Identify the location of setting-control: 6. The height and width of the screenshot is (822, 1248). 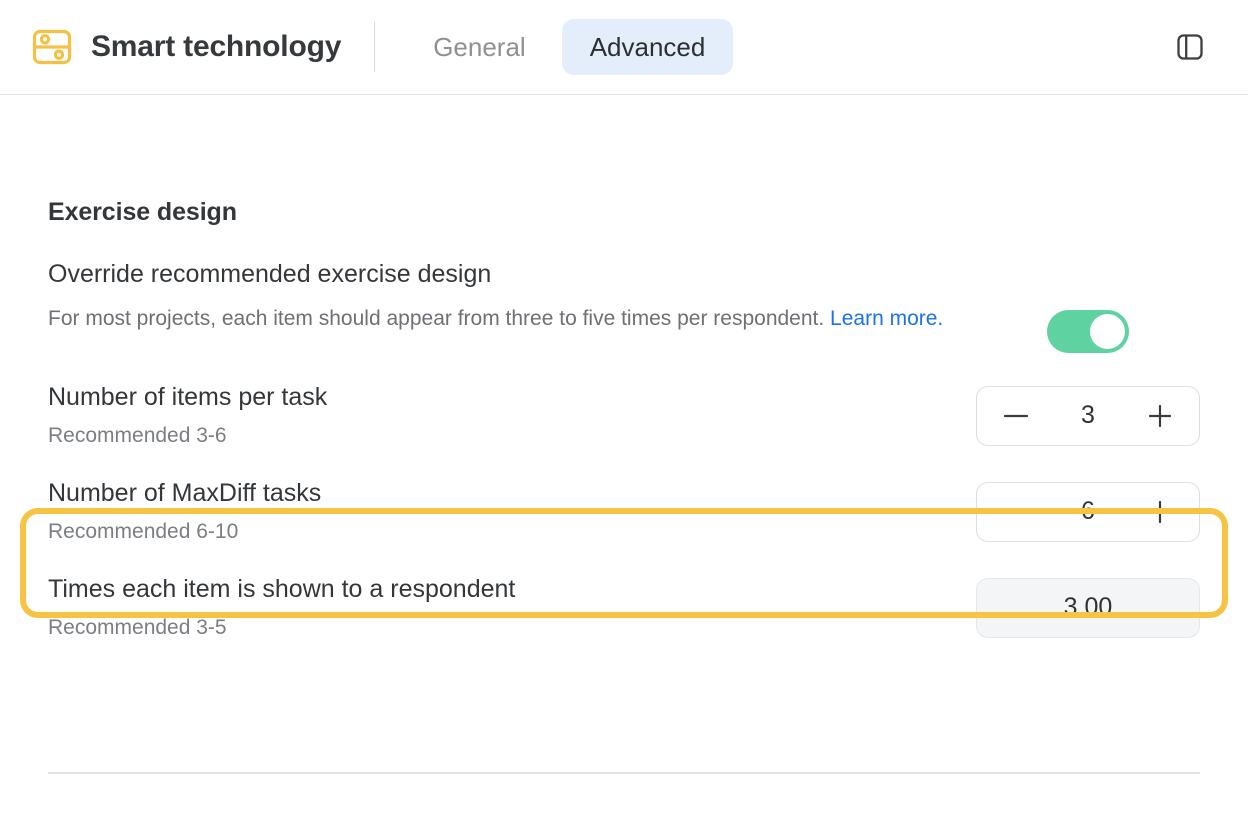
(1088, 511).